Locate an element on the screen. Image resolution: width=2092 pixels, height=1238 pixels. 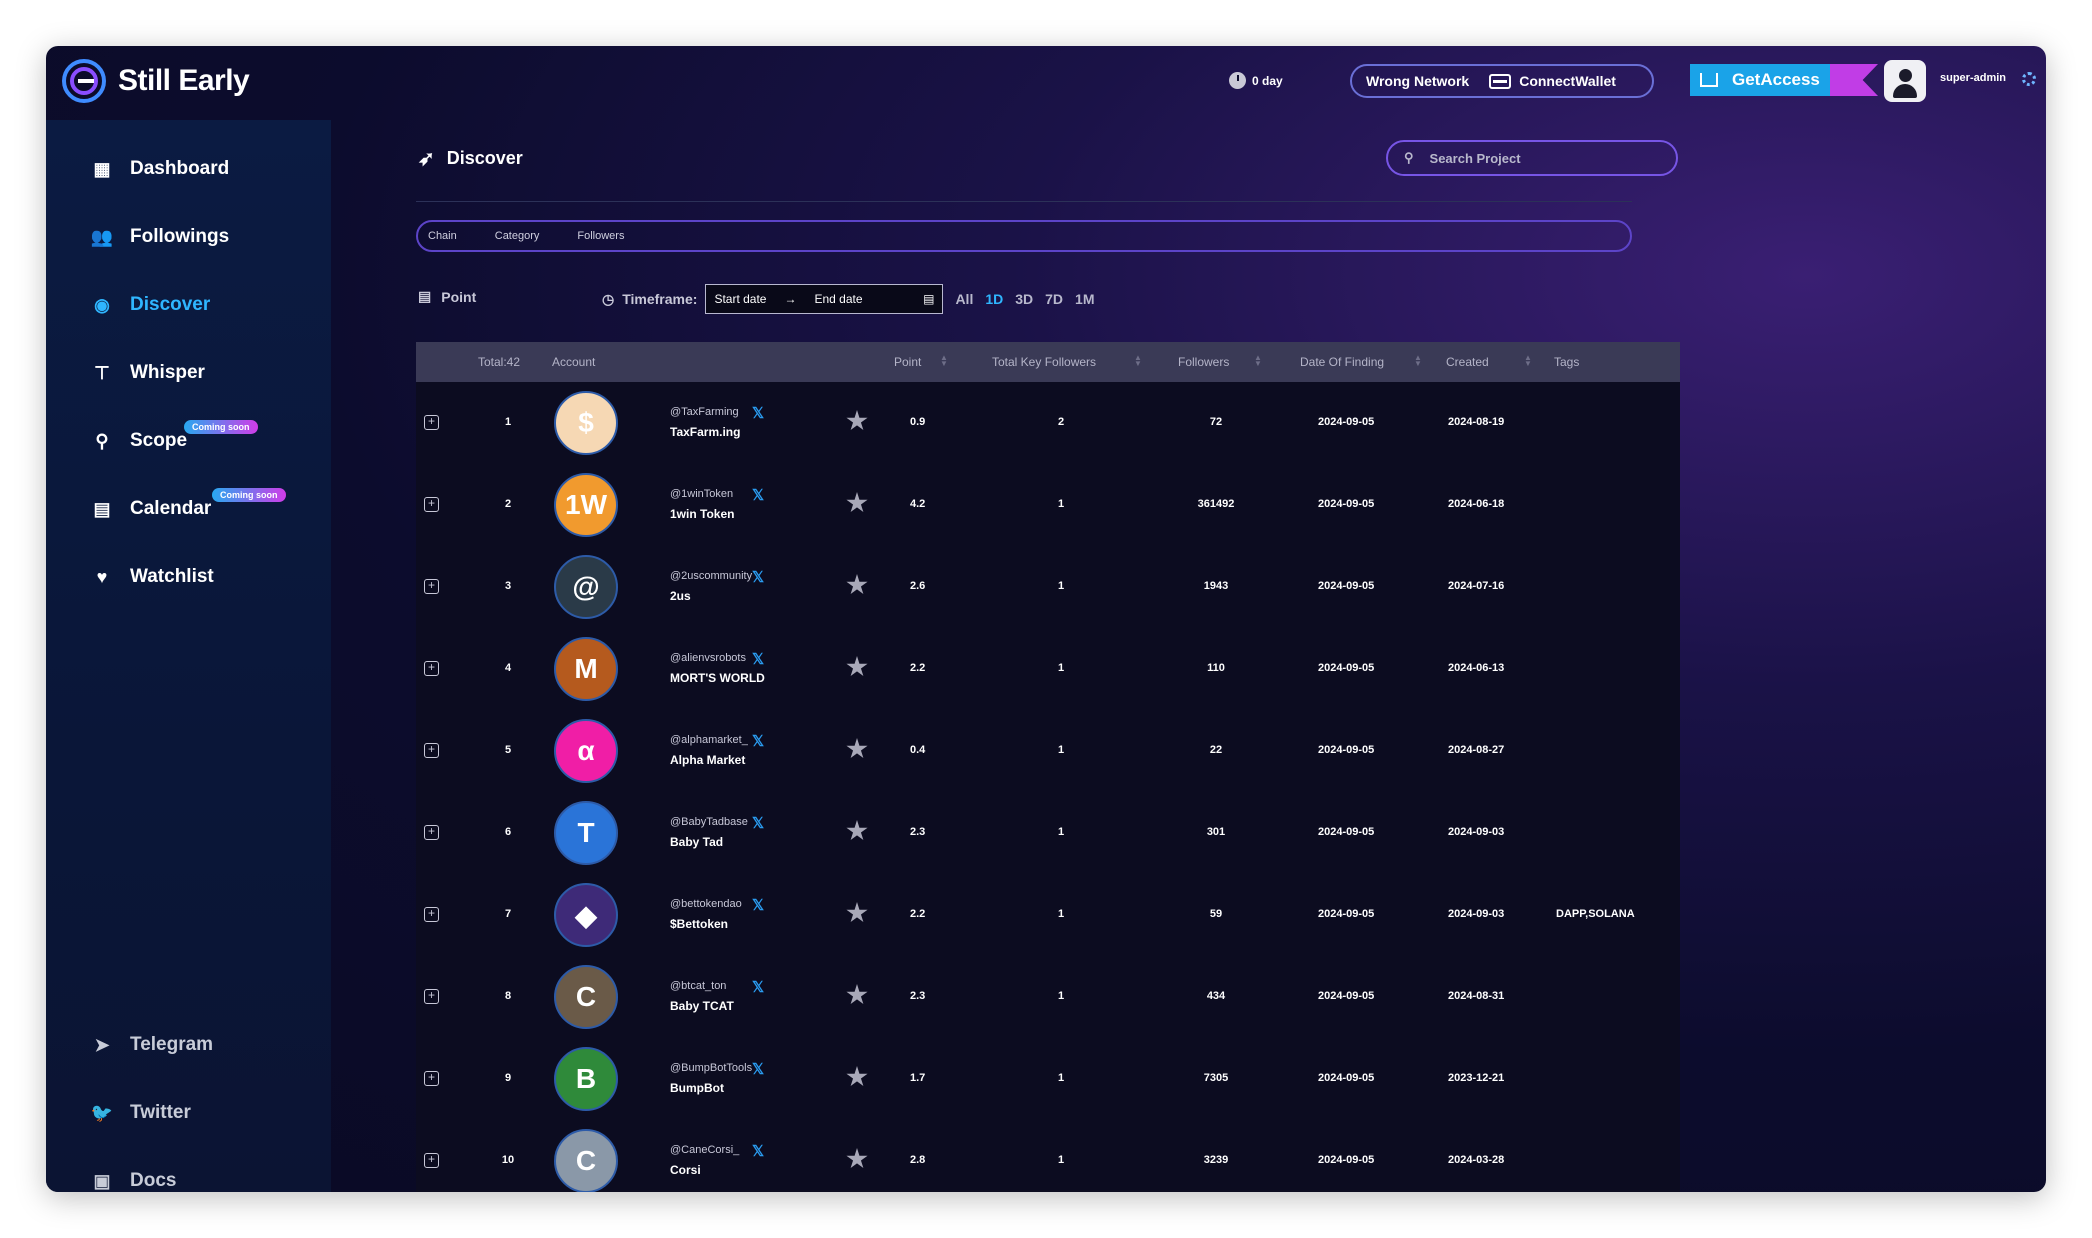
sidebar-item-dashboard: ▦ Dashboard is located at coordinates (160, 169).